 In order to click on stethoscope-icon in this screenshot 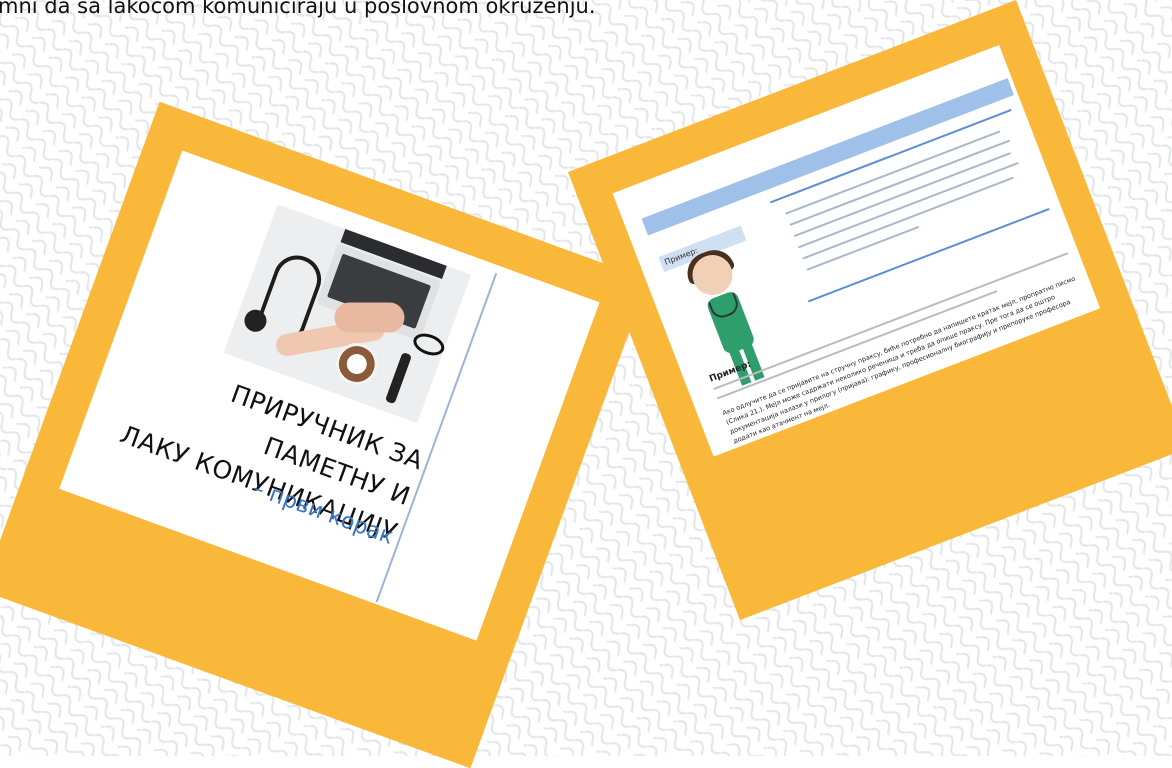, I will do `click(292, 291)`.